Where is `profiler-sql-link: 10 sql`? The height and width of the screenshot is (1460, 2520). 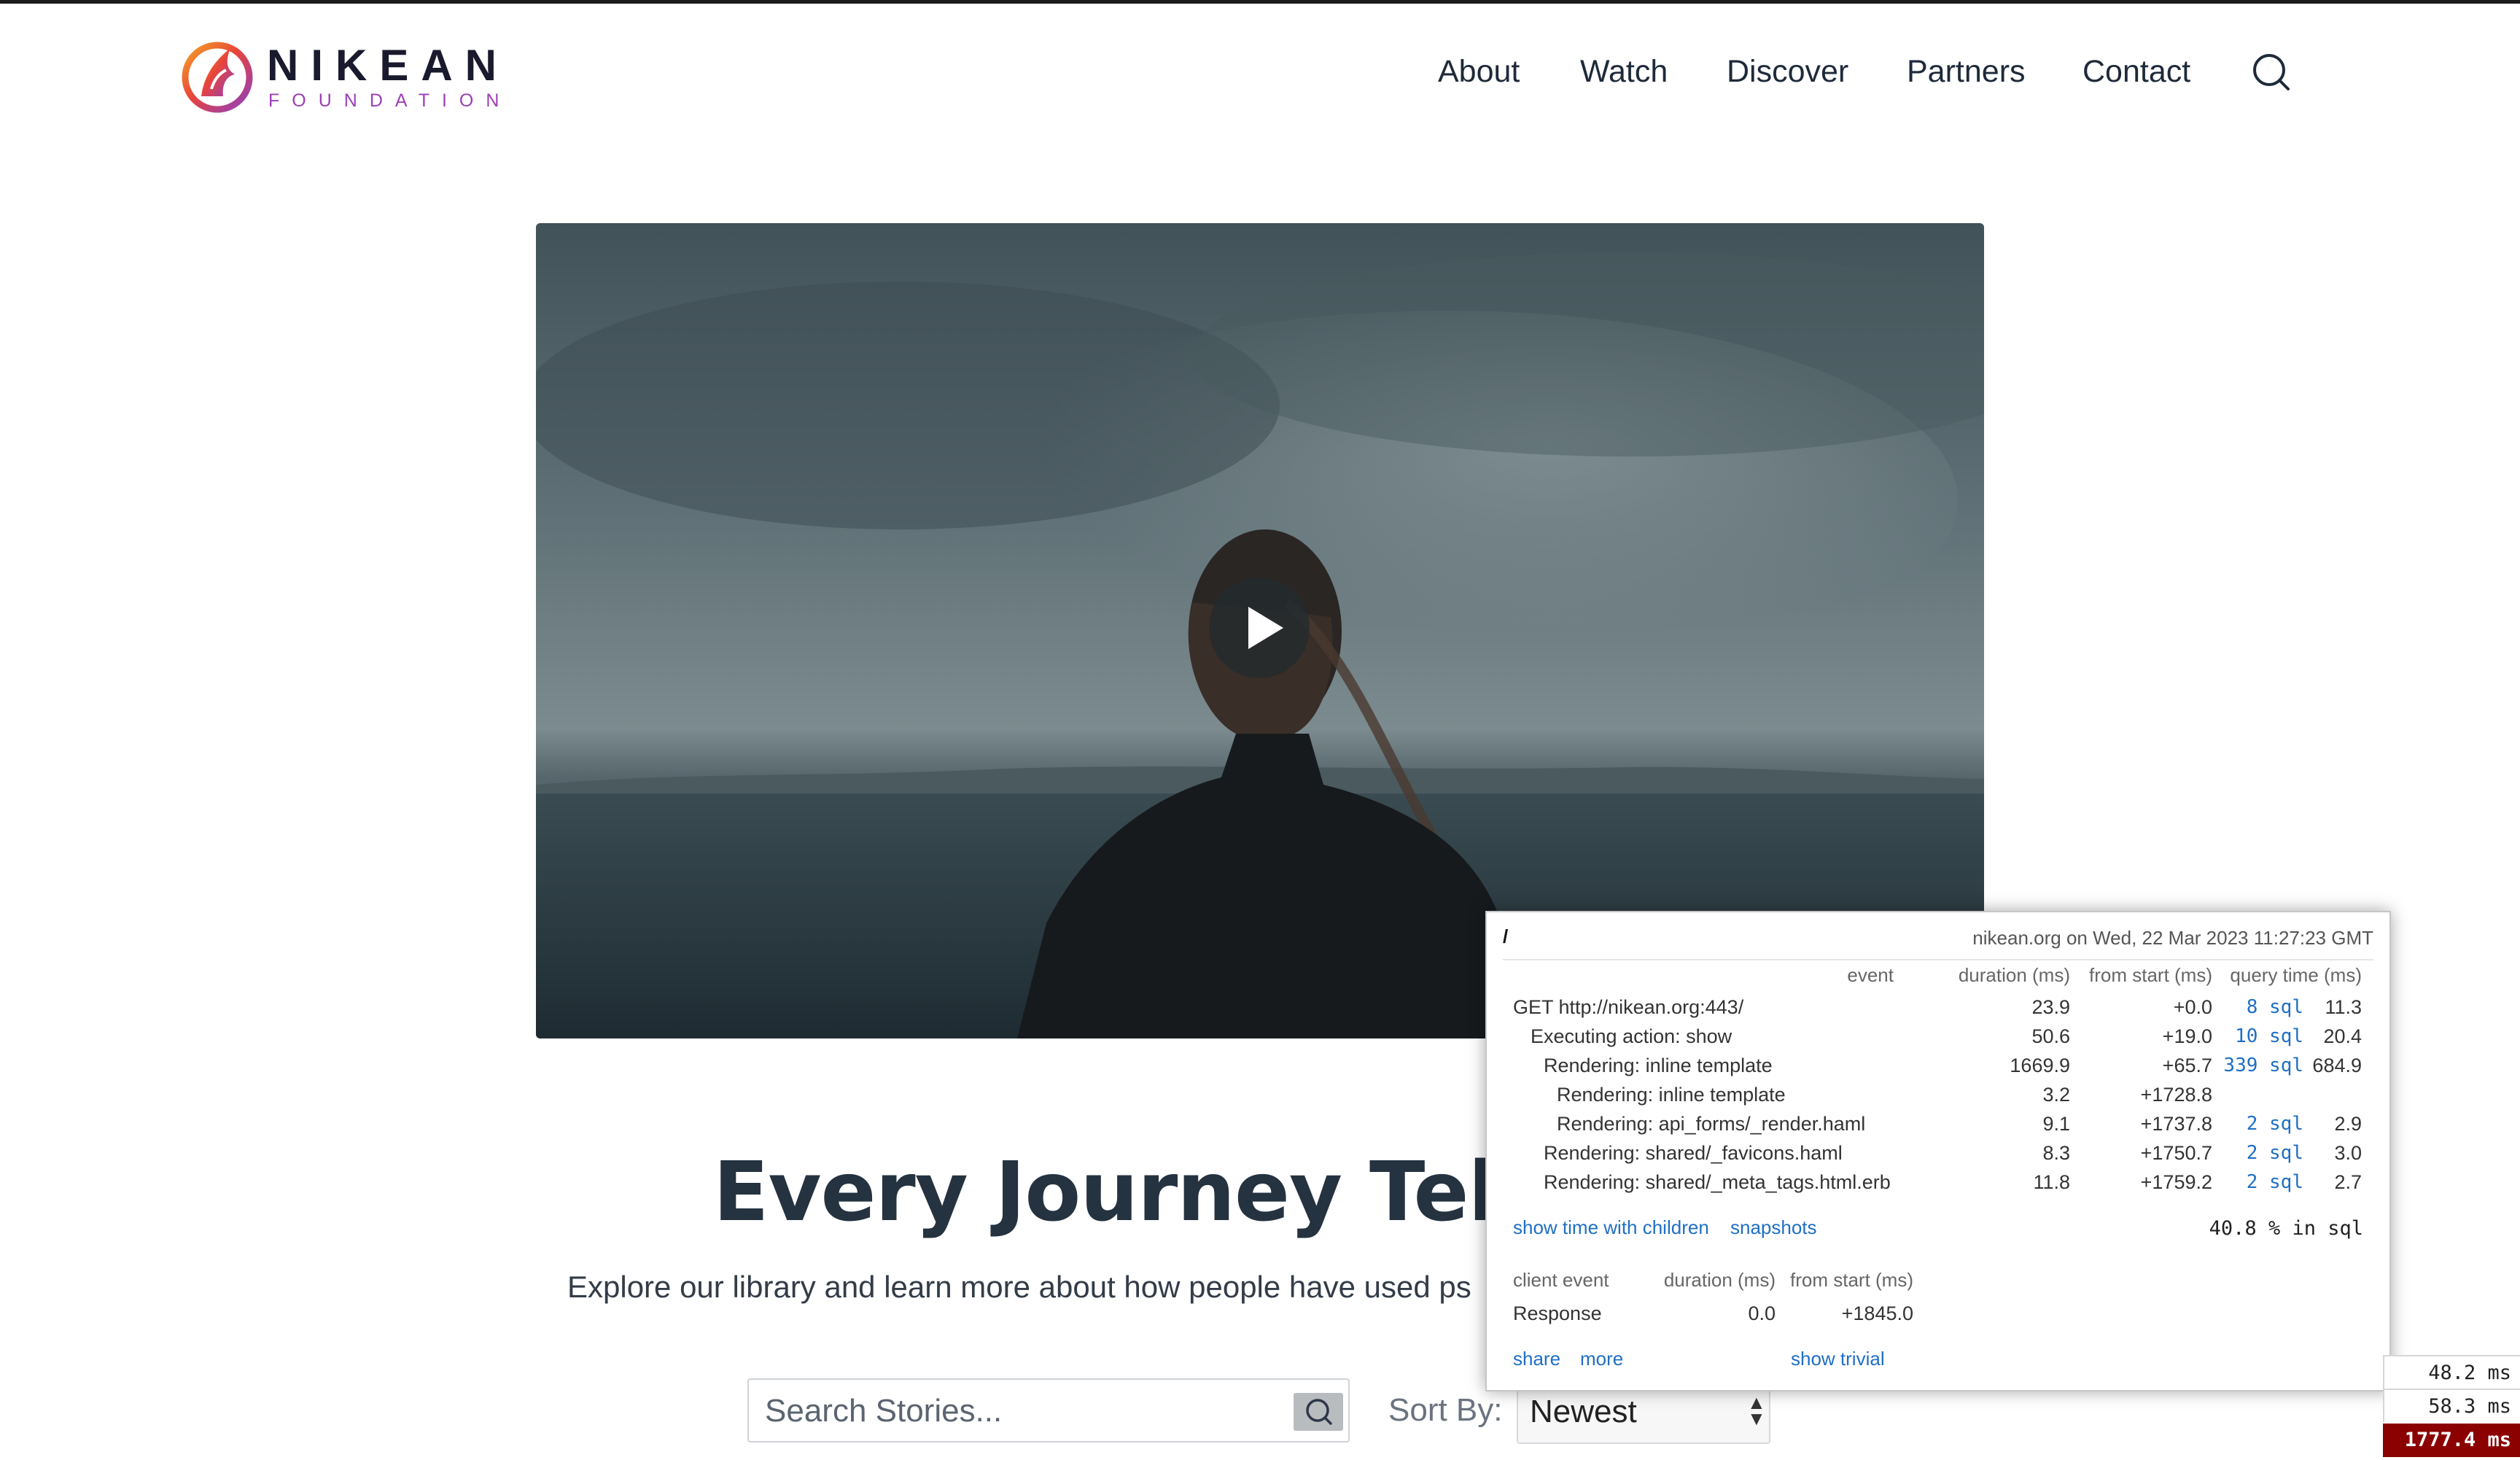 profiler-sql-link: 10 sql is located at coordinates (2259, 1036).